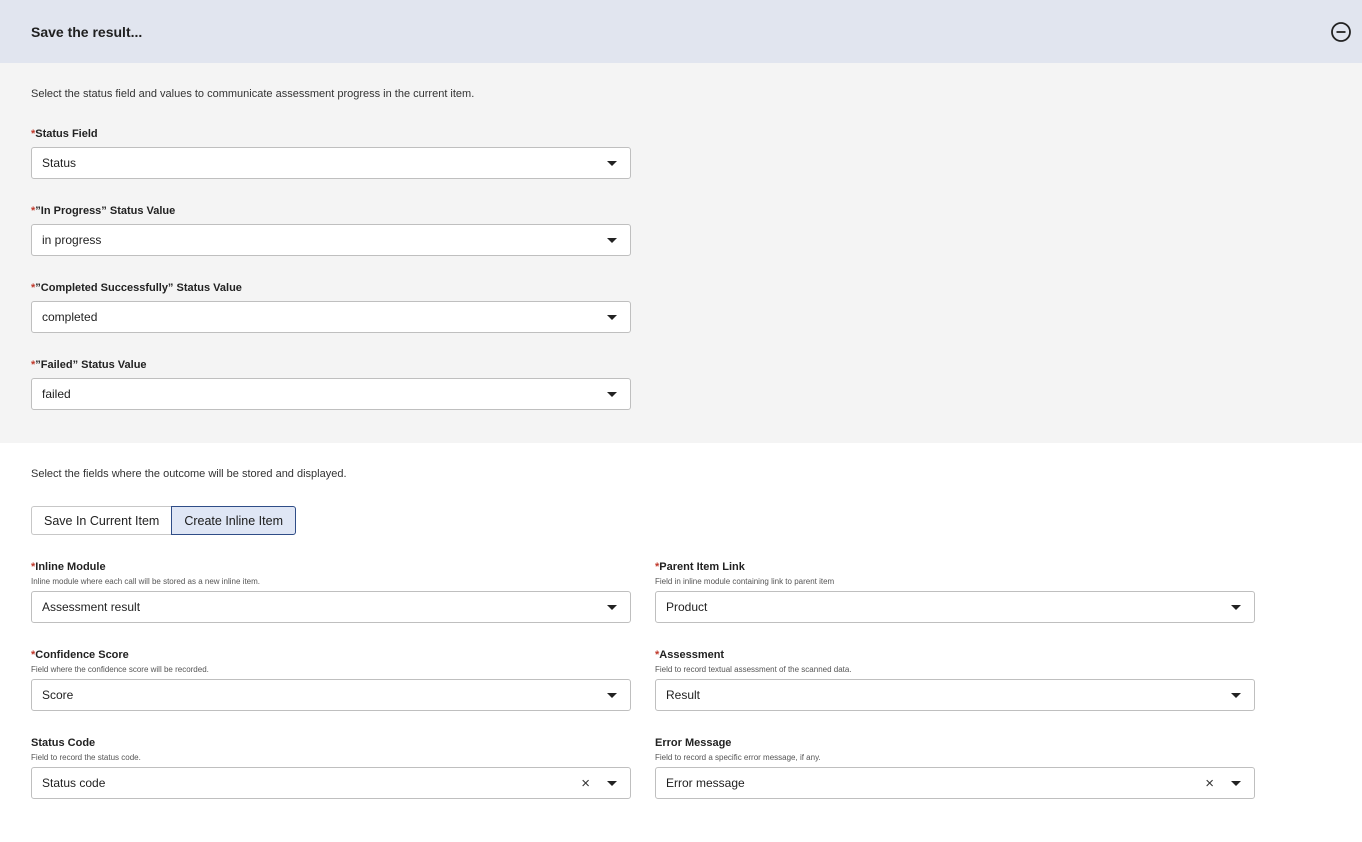 The image size is (1362, 842). Describe the element at coordinates (233, 520) in the screenshot. I see `create-inline-item-button: Create Inline Item` at that location.